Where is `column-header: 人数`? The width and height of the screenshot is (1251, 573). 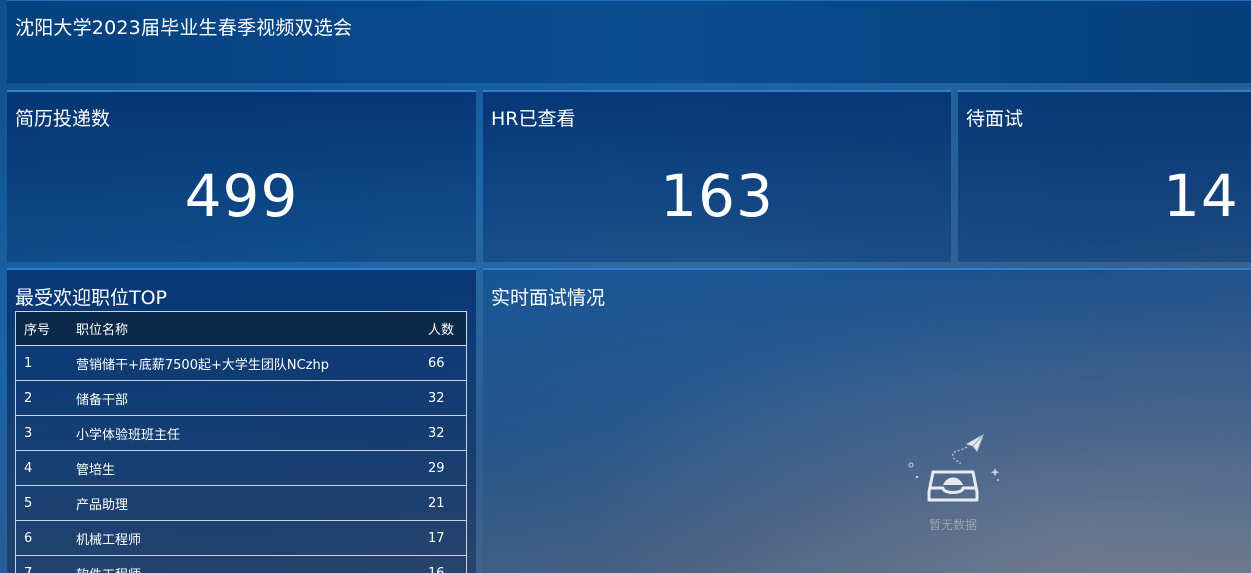
column-header: 人数 is located at coordinates (443, 328).